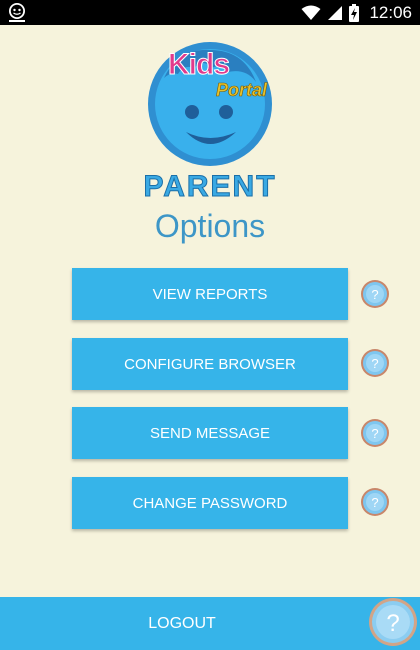 Image resolution: width=420 pixels, height=650 pixels. What do you see at coordinates (210, 187) in the screenshot?
I see `brand-parent-text: PARENT` at bounding box center [210, 187].